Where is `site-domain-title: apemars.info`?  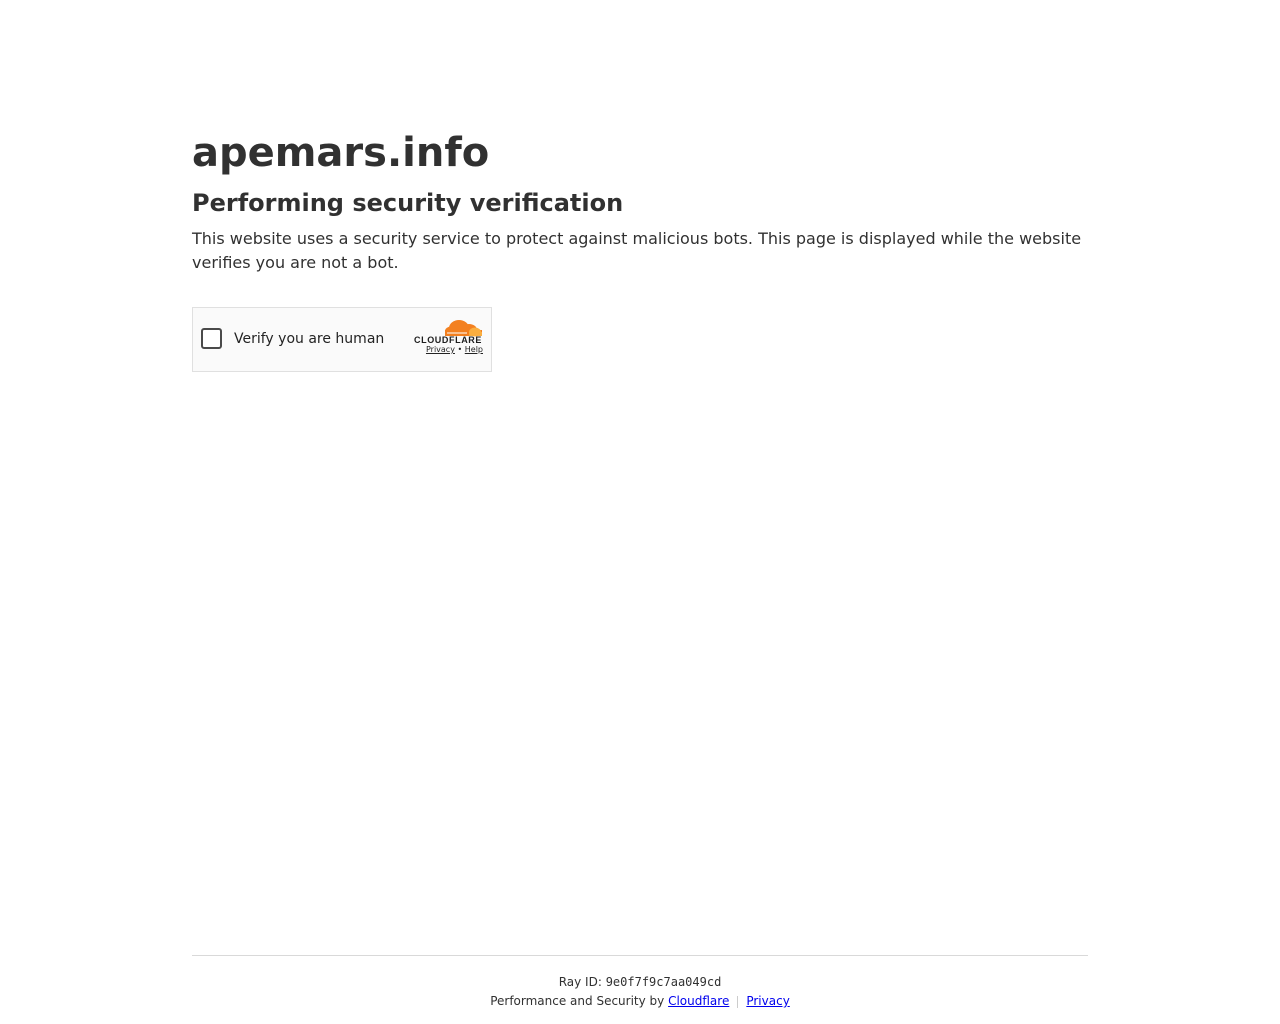
site-domain-title: apemars.info is located at coordinates (341, 153).